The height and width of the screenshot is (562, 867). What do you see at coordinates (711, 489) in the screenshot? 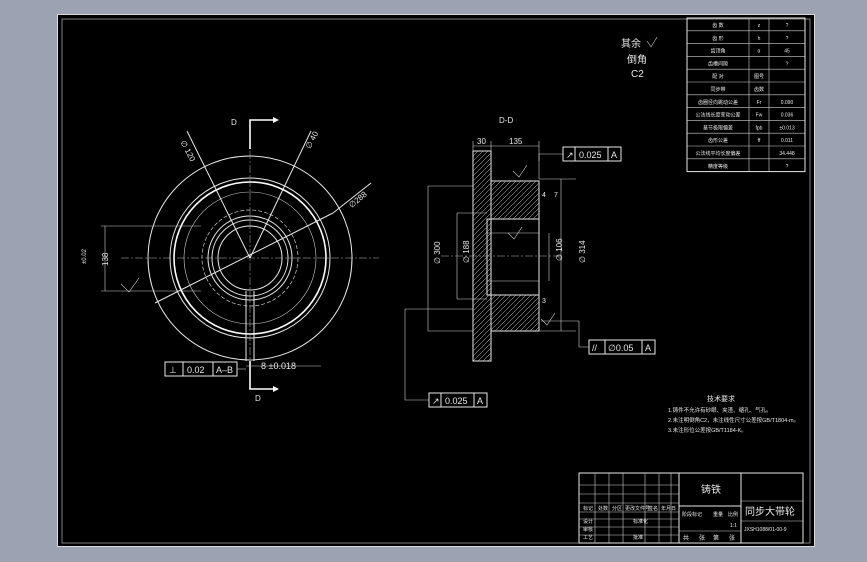
I see `material: 铸铁` at bounding box center [711, 489].